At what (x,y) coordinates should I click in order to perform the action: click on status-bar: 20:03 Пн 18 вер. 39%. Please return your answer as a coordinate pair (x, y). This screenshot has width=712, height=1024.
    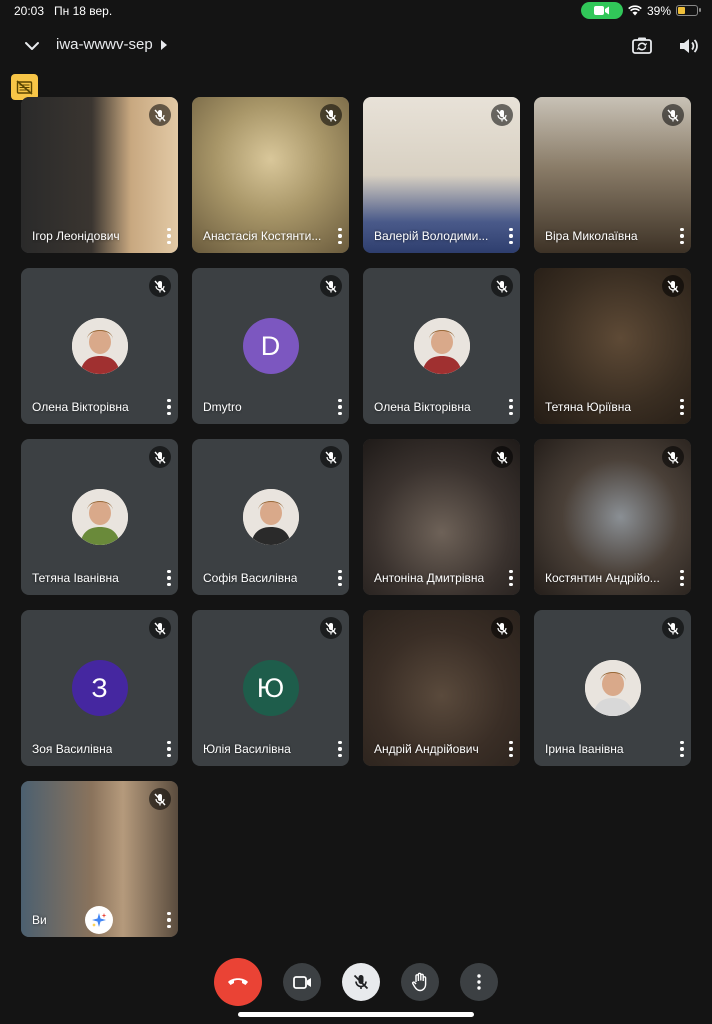
    Looking at the image, I should click on (356, 11).